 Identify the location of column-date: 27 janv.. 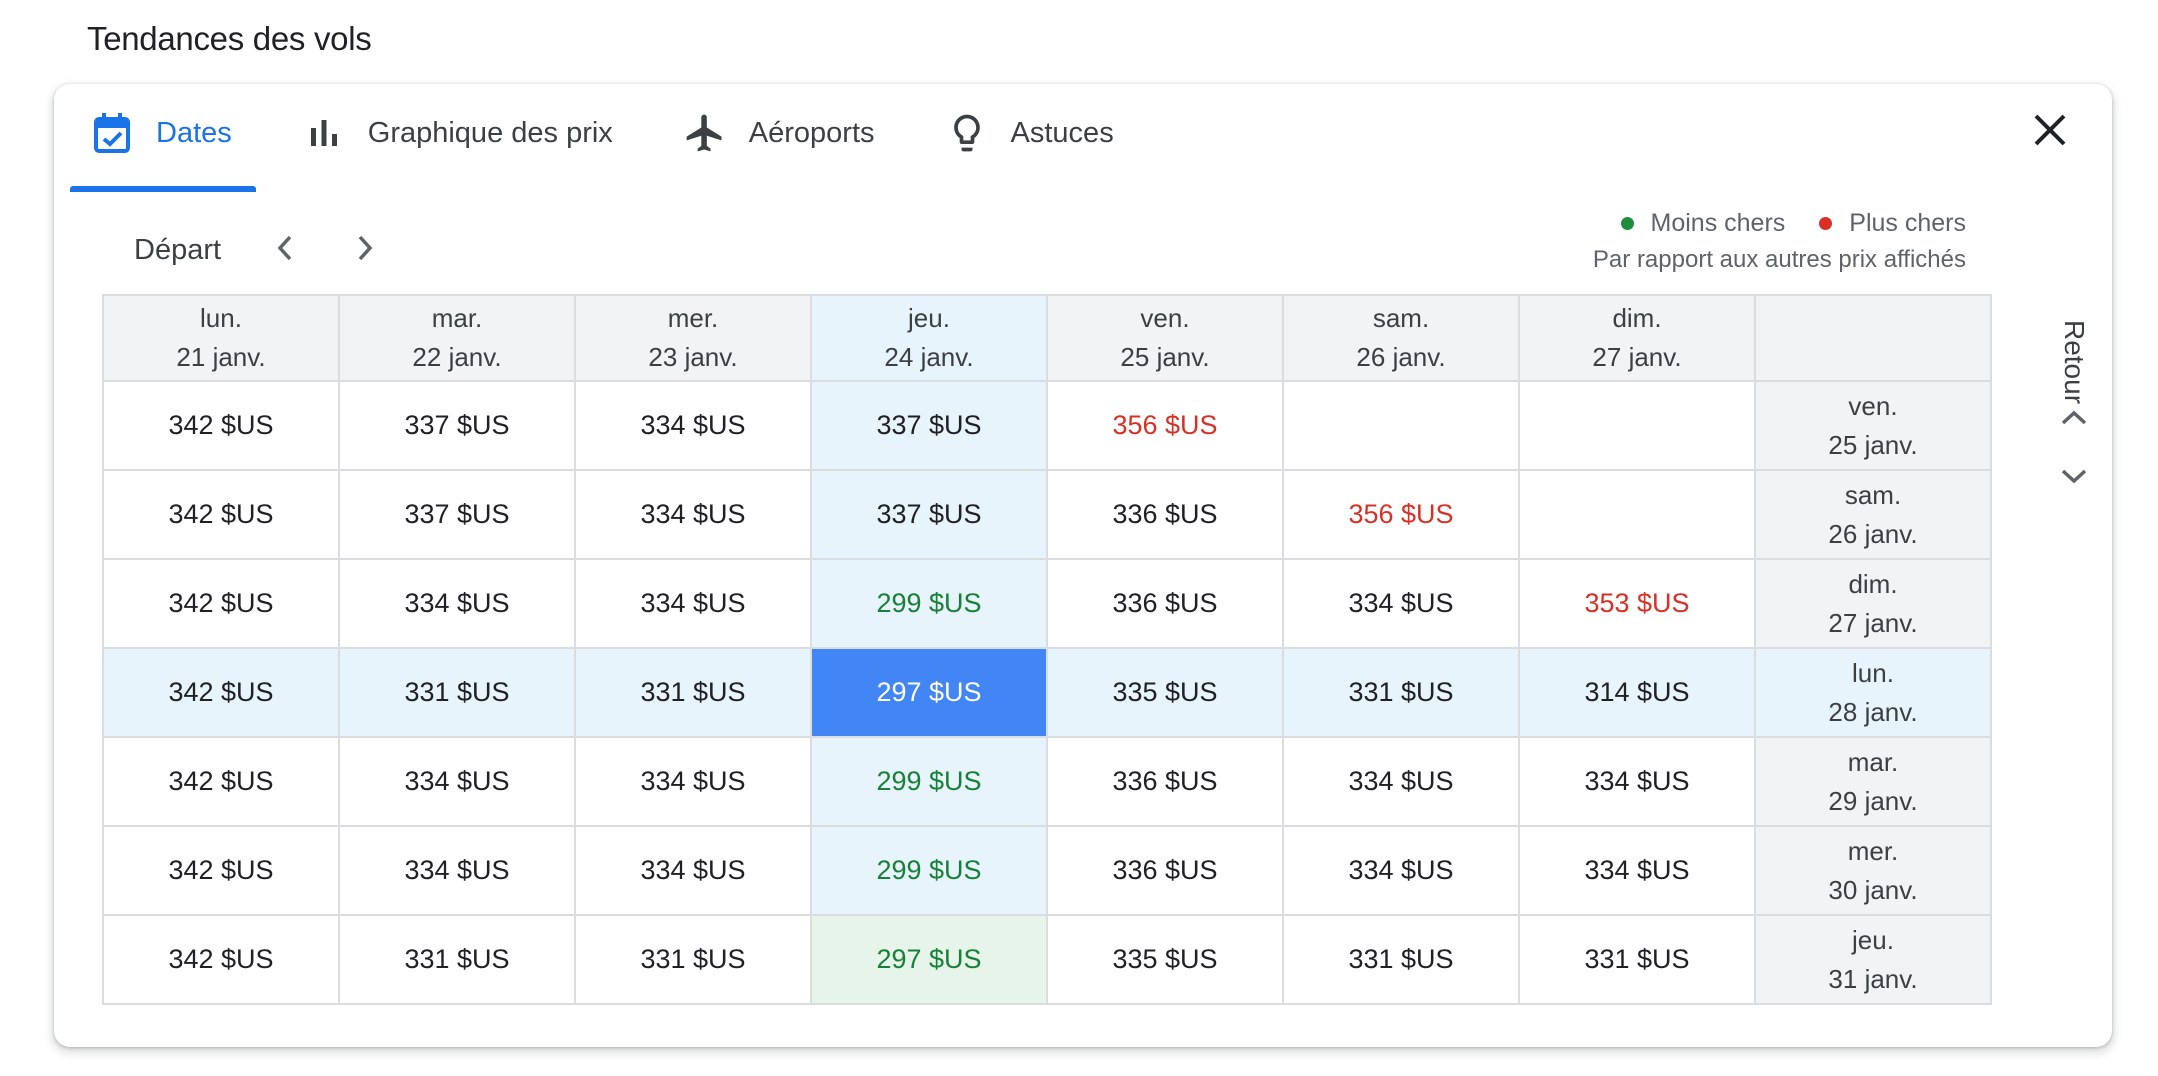
(1637, 357).